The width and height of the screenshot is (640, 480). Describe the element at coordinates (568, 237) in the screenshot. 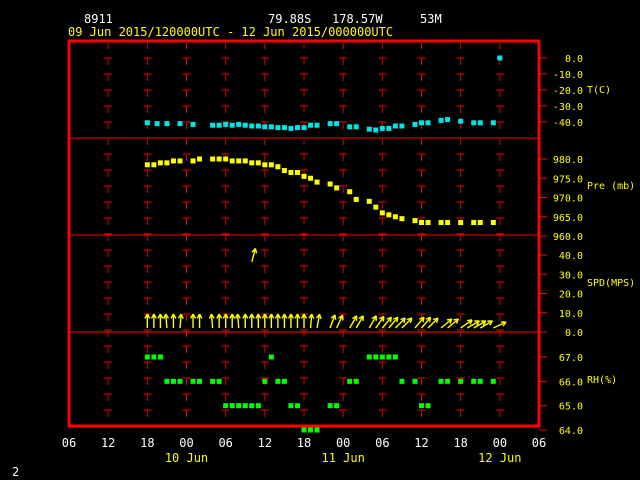

I see `y-tick-label: 960.0` at that location.